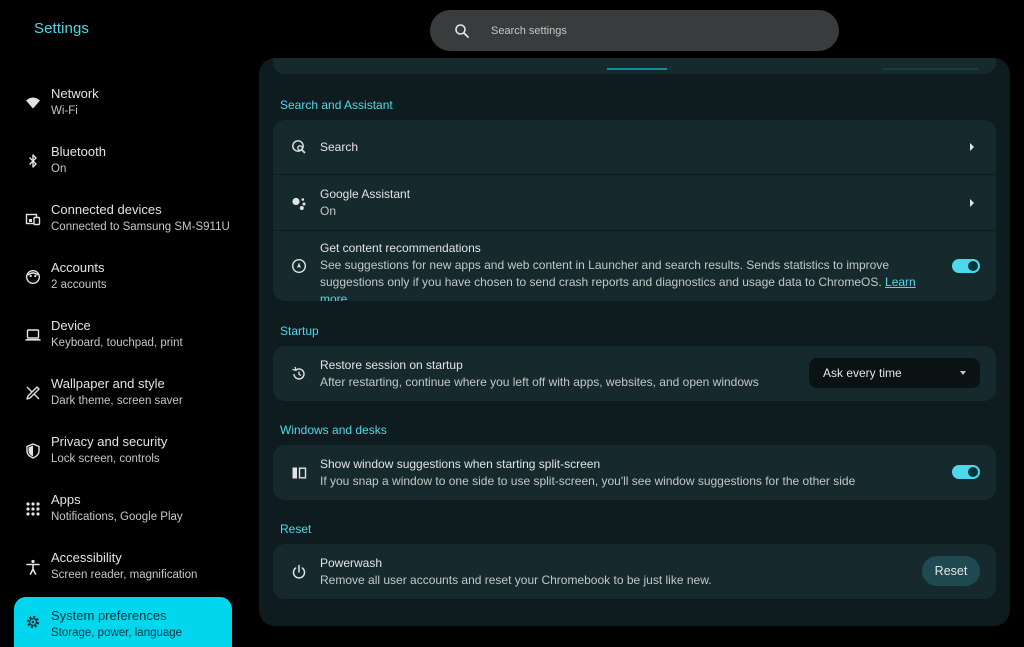 The width and height of the screenshot is (1024, 647). Describe the element at coordinates (299, 374) in the screenshot. I see `restore-history-icon` at that location.